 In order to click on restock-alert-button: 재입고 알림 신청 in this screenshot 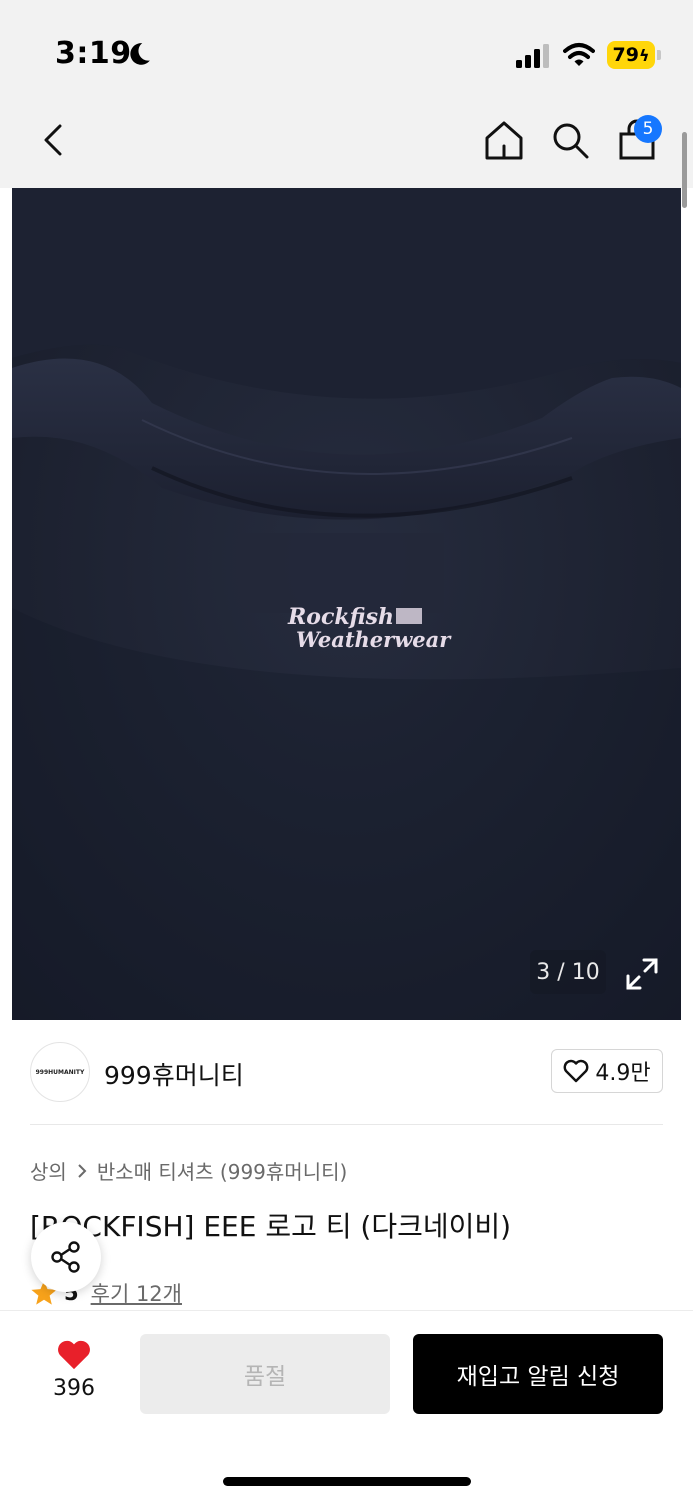, I will do `click(538, 1374)`.